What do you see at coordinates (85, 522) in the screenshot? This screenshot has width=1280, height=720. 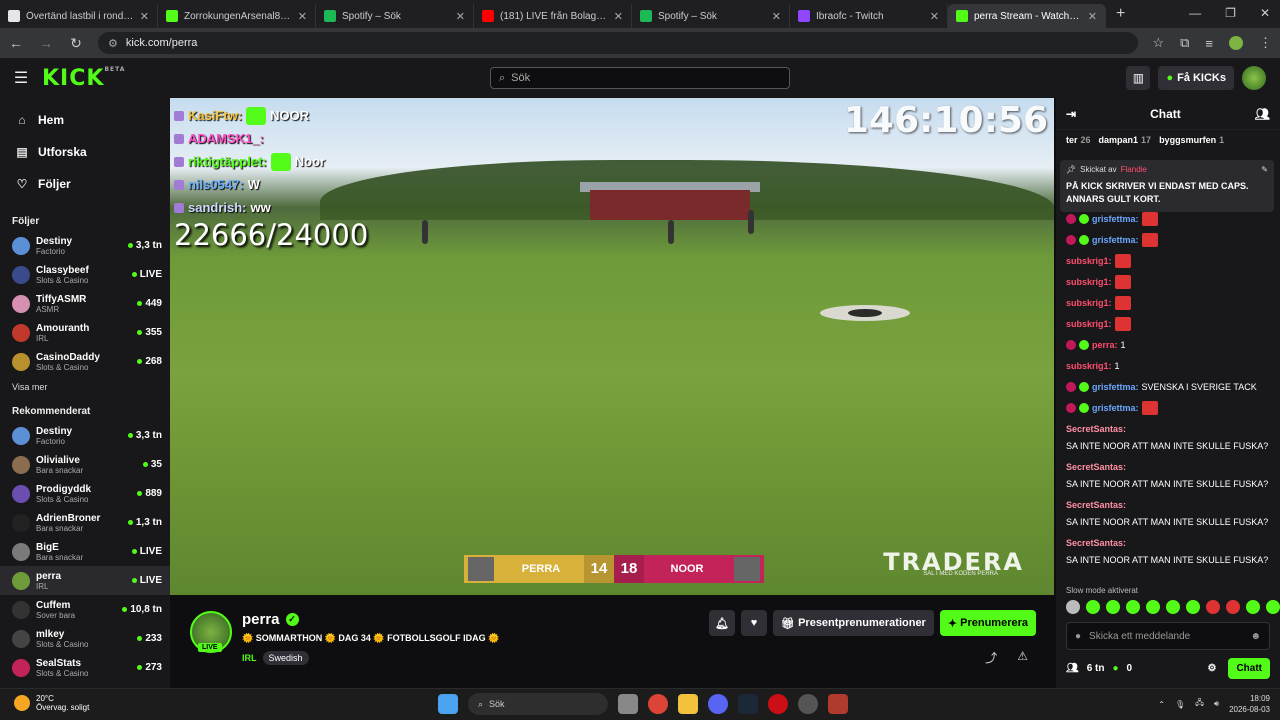 I see `channel-item: AdrienBroner Bara snackar 1,3 tn` at bounding box center [85, 522].